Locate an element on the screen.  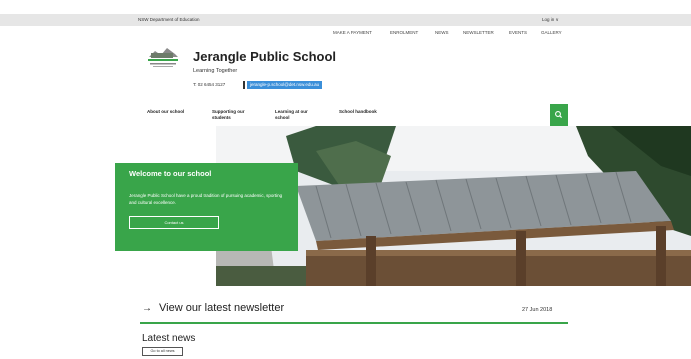
nav-school-handbook: School handbook is located at coordinates (366, 112).